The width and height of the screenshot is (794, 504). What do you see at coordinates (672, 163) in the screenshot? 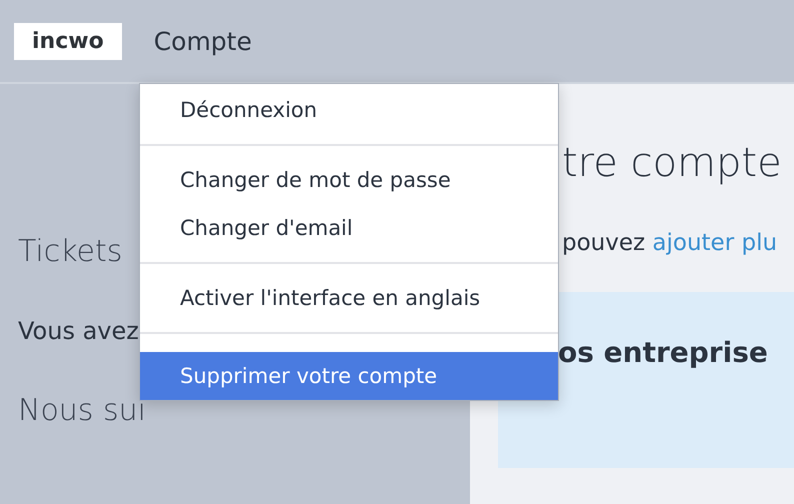
I see `page-title: tre compte` at bounding box center [672, 163].